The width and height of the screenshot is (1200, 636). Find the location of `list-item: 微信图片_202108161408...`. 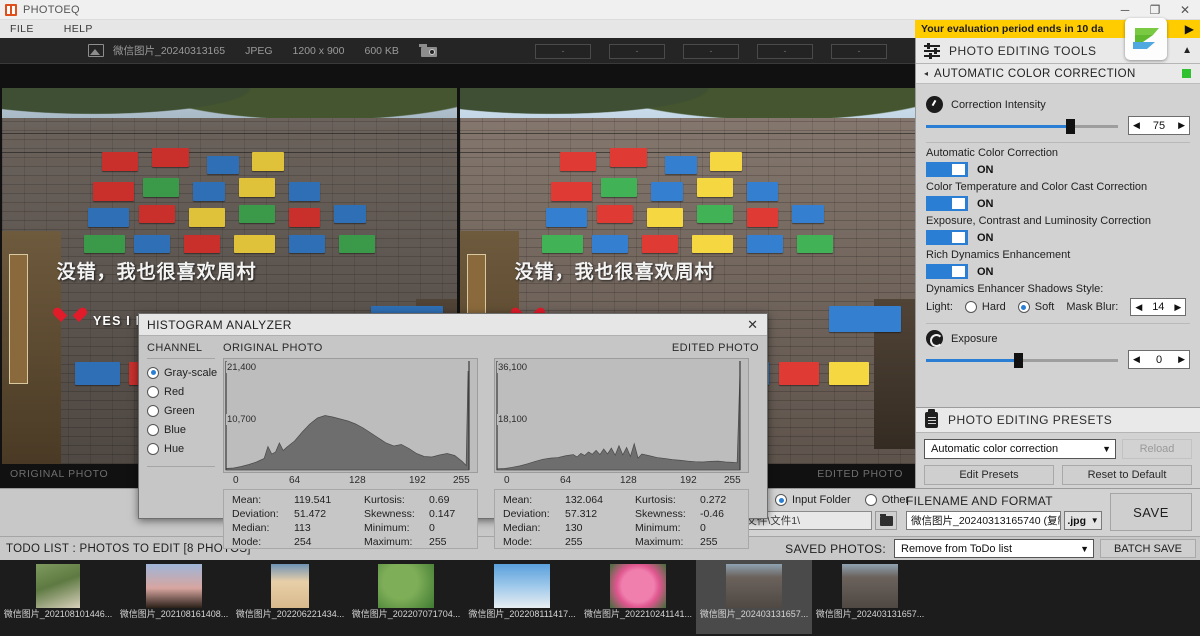

list-item: 微信图片_202108161408... is located at coordinates (174, 597).